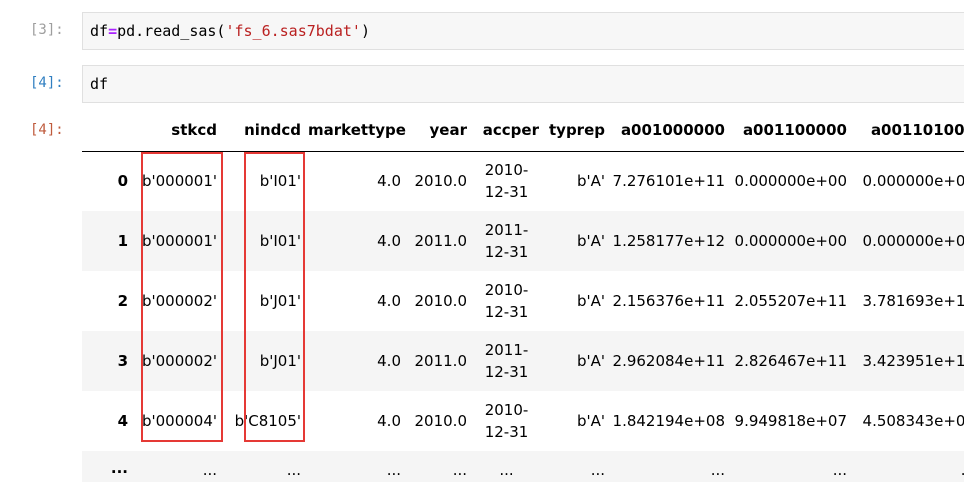 This screenshot has width=964, height=482. I want to click on cell-a001000000: 2.156376e+11, so click(668, 301).